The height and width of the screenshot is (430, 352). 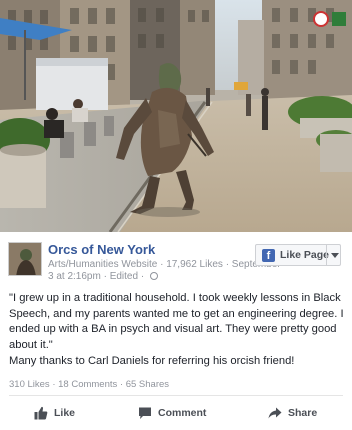 I want to click on comment-label: Comment, so click(x=182, y=413).